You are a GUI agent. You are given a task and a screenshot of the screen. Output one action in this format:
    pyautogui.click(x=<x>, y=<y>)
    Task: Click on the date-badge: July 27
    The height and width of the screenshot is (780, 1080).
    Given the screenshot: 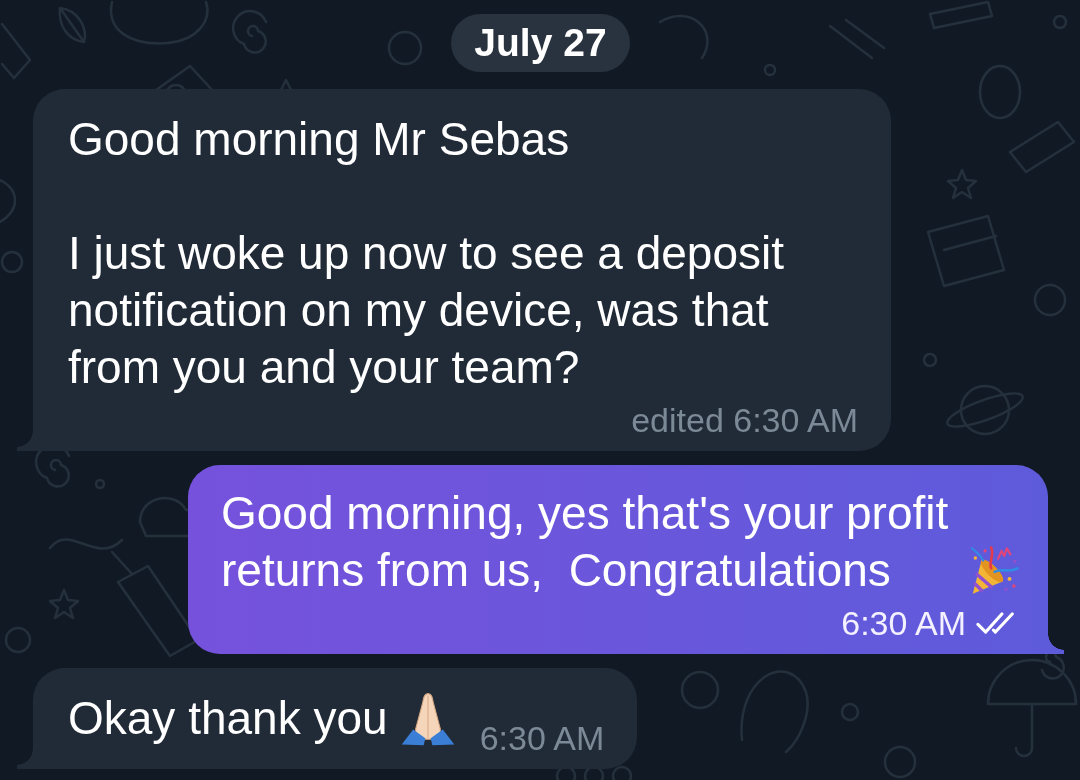 What is the action you would take?
    pyautogui.click(x=540, y=43)
    